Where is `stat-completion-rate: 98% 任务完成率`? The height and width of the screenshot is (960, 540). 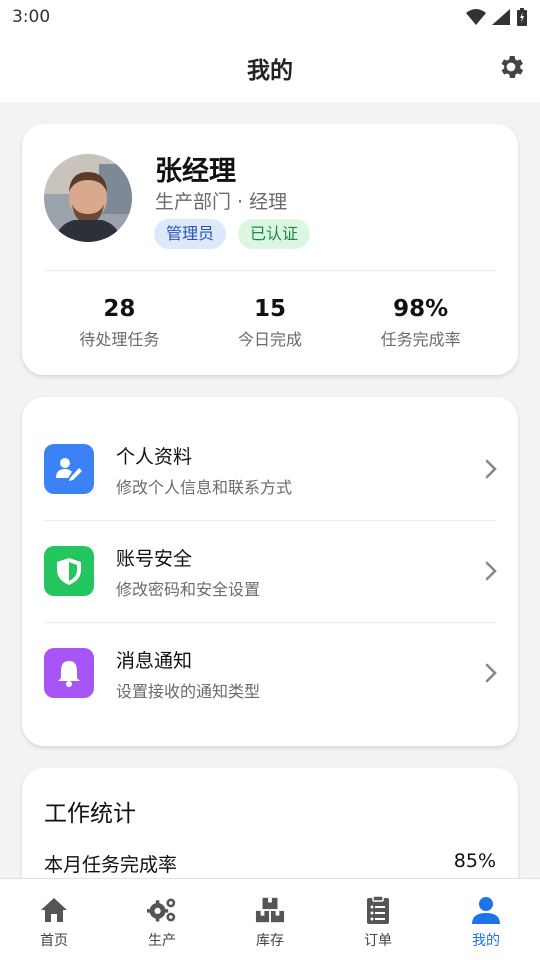
stat-completion-rate: 98% 任务完成率 is located at coordinates (420, 323).